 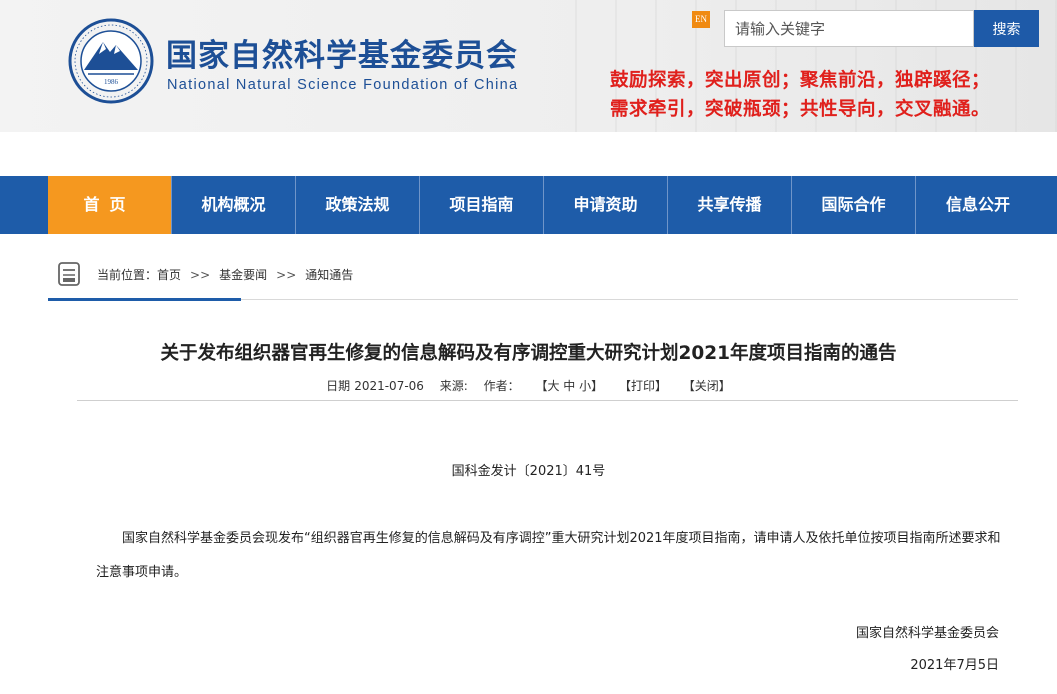 I want to click on meta-date: 日期 2021-07-06, so click(x=375, y=386).